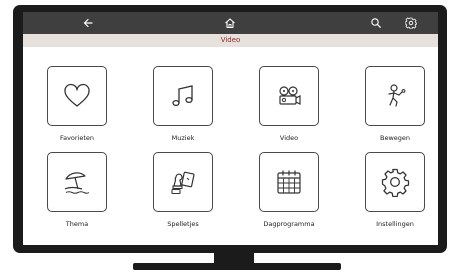  I want to click on tile-dagprogramma, so click(289, 182).